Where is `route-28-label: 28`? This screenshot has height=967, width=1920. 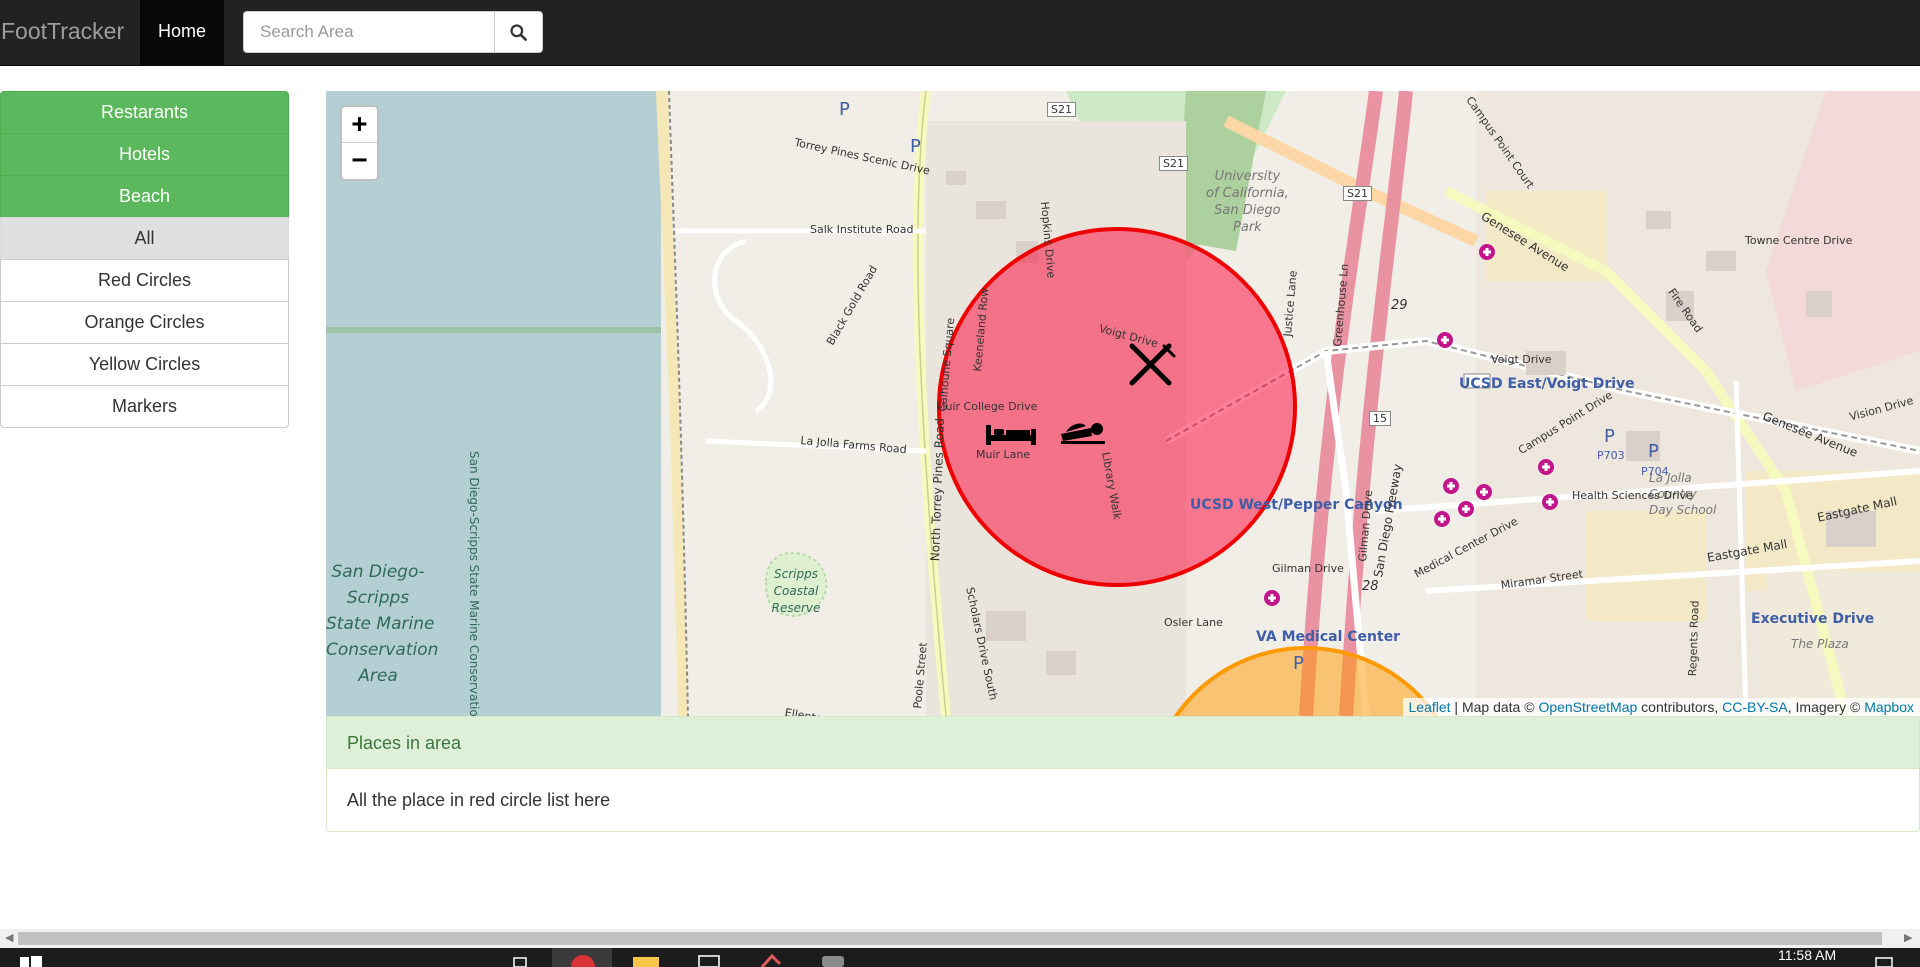
route-28-label: 28 is located at coordinates (1370, 586).